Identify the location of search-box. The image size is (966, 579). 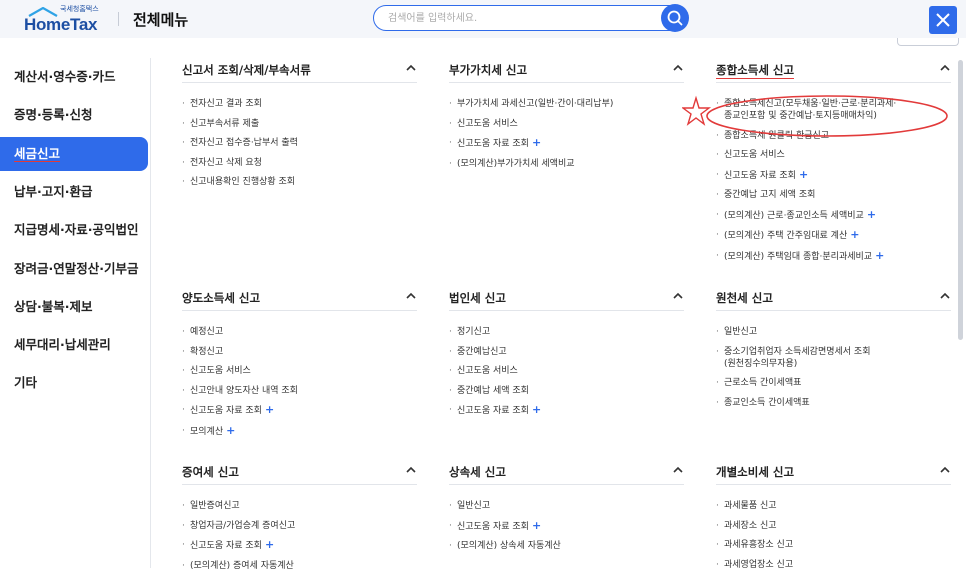
(529, 18).